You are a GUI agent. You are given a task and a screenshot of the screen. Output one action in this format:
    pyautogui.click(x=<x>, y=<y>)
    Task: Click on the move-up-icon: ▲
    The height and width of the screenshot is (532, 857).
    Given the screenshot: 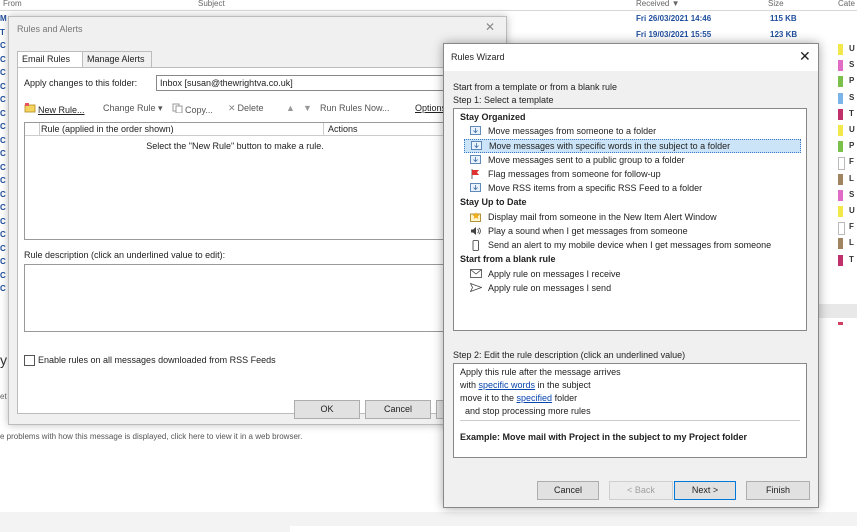 What is the action you would take?
    pyautogui.click(x=290, y=108)
    